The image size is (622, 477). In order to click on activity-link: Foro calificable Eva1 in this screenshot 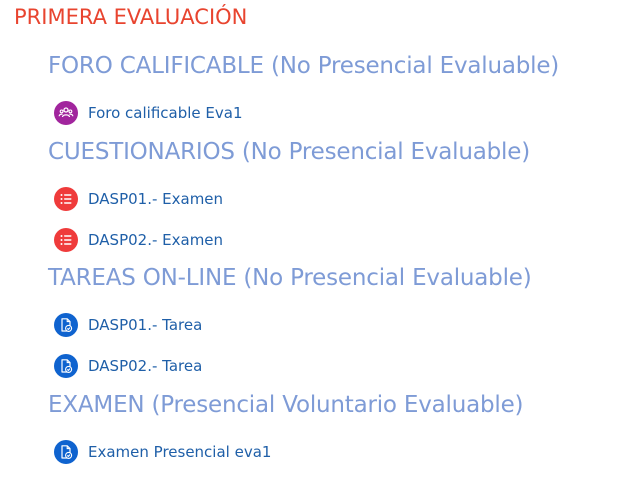, I will do `click(165, 113)`.